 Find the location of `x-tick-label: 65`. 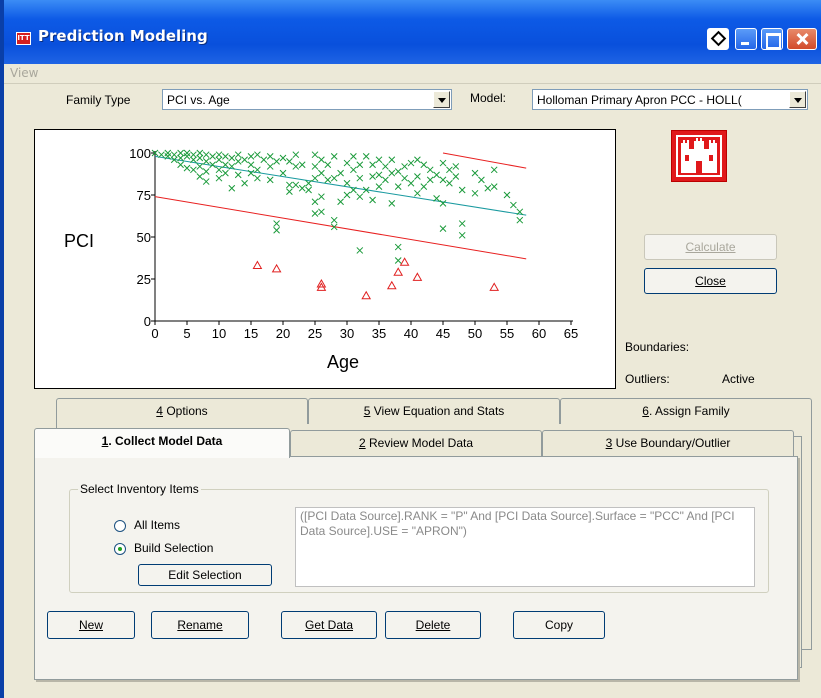

x-tick-label: 65 is located at coordinates (571, 333).